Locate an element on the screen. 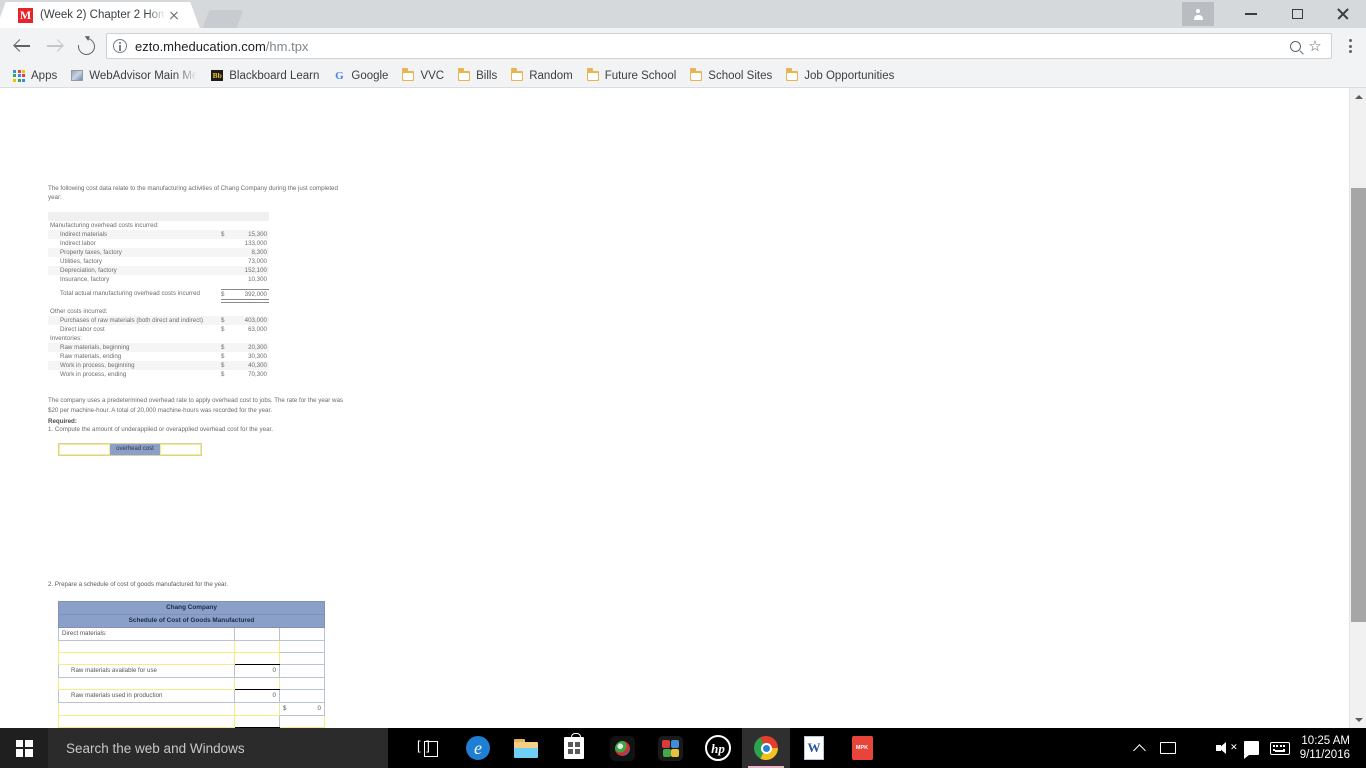 The height and width of the screenshot is (768, 1366). cogm-row-label: Direct materials: is located at coordinates (146, 634).